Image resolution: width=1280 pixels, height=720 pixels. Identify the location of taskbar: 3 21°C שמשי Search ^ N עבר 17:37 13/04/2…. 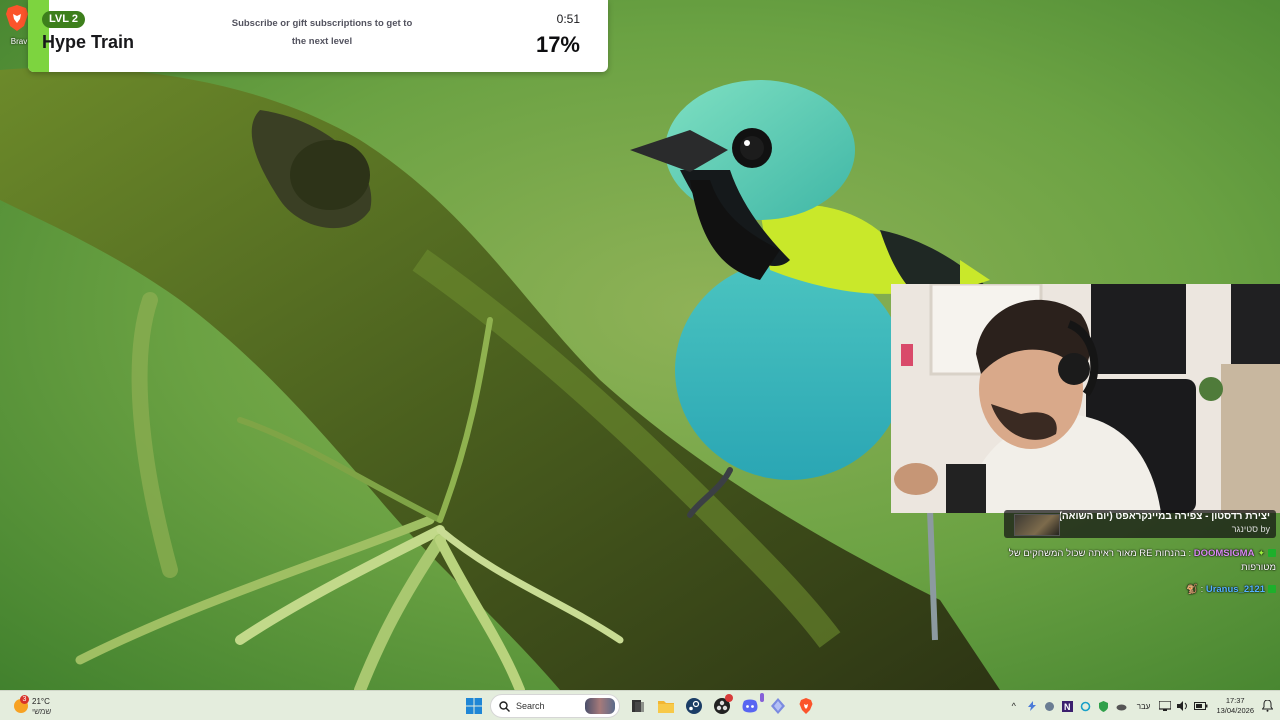
(640, 705).